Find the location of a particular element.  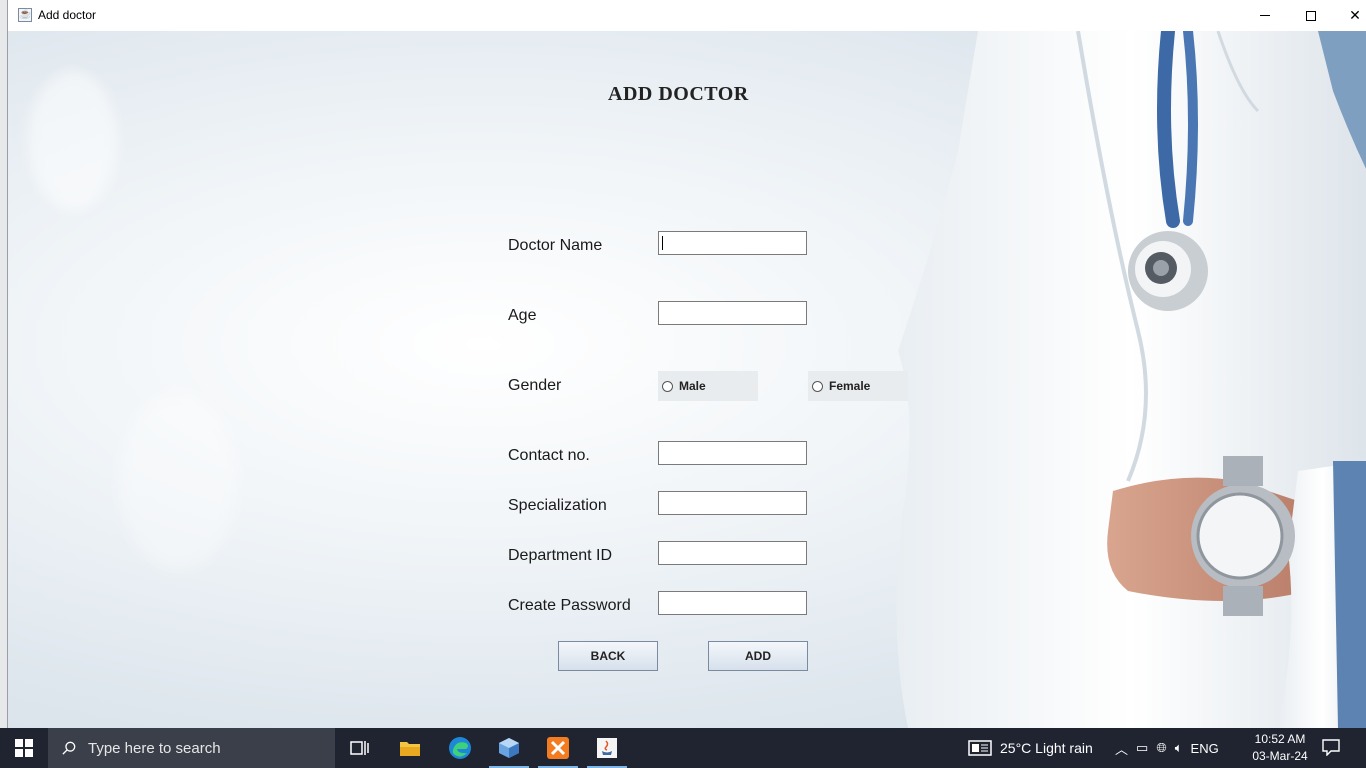

task-view-button is located at coordinates (360, 748).